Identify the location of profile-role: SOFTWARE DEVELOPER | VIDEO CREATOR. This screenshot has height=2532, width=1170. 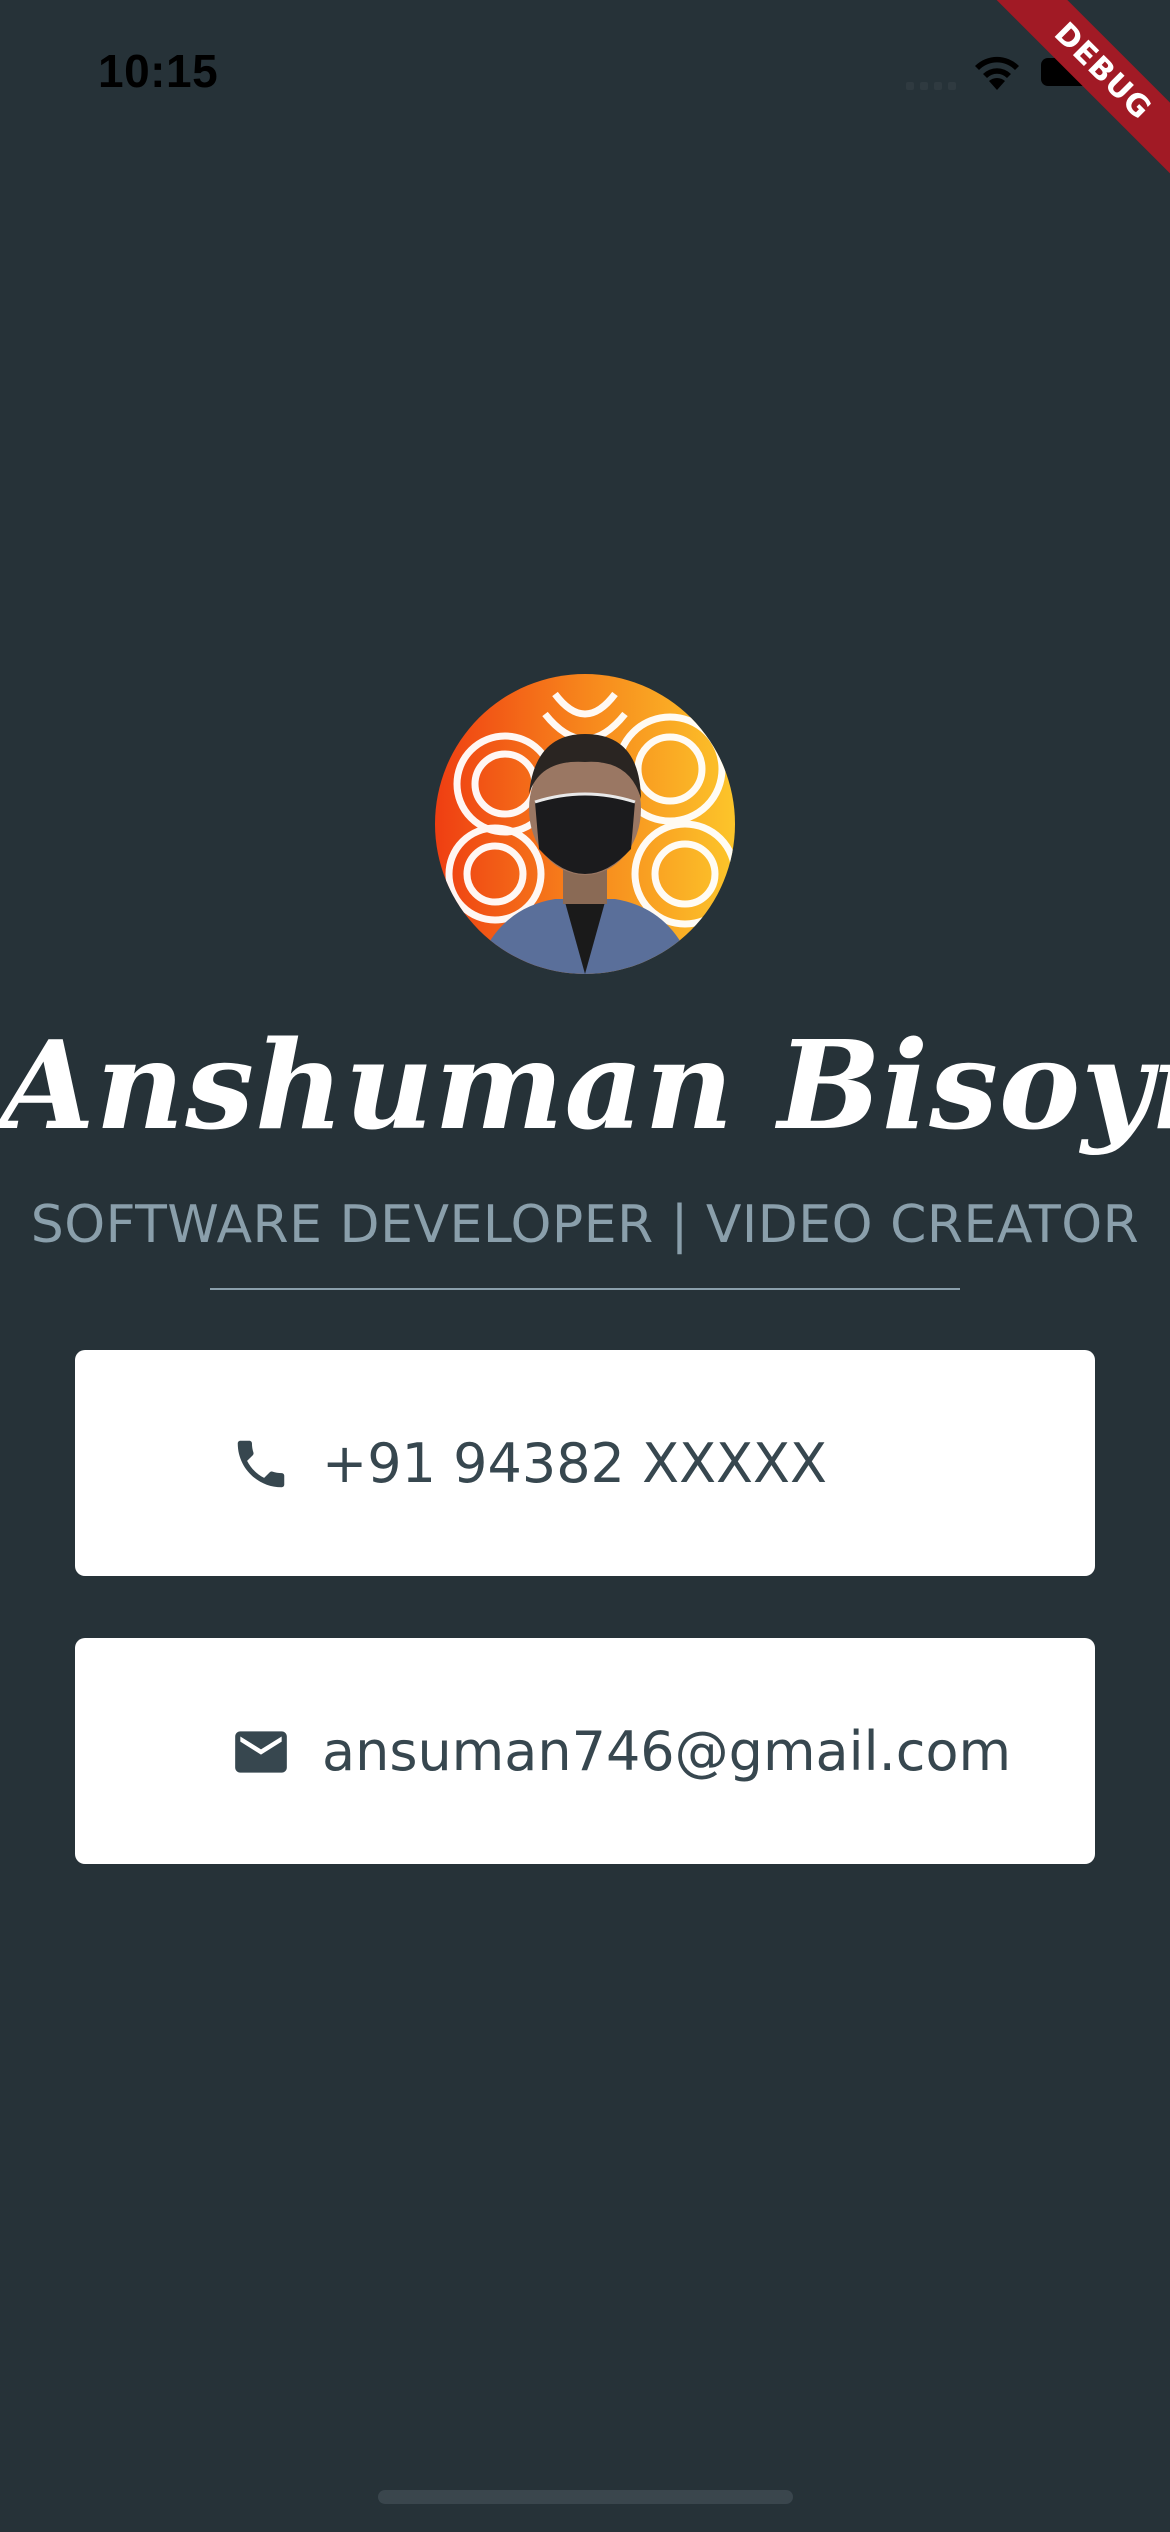
(585, 1225).